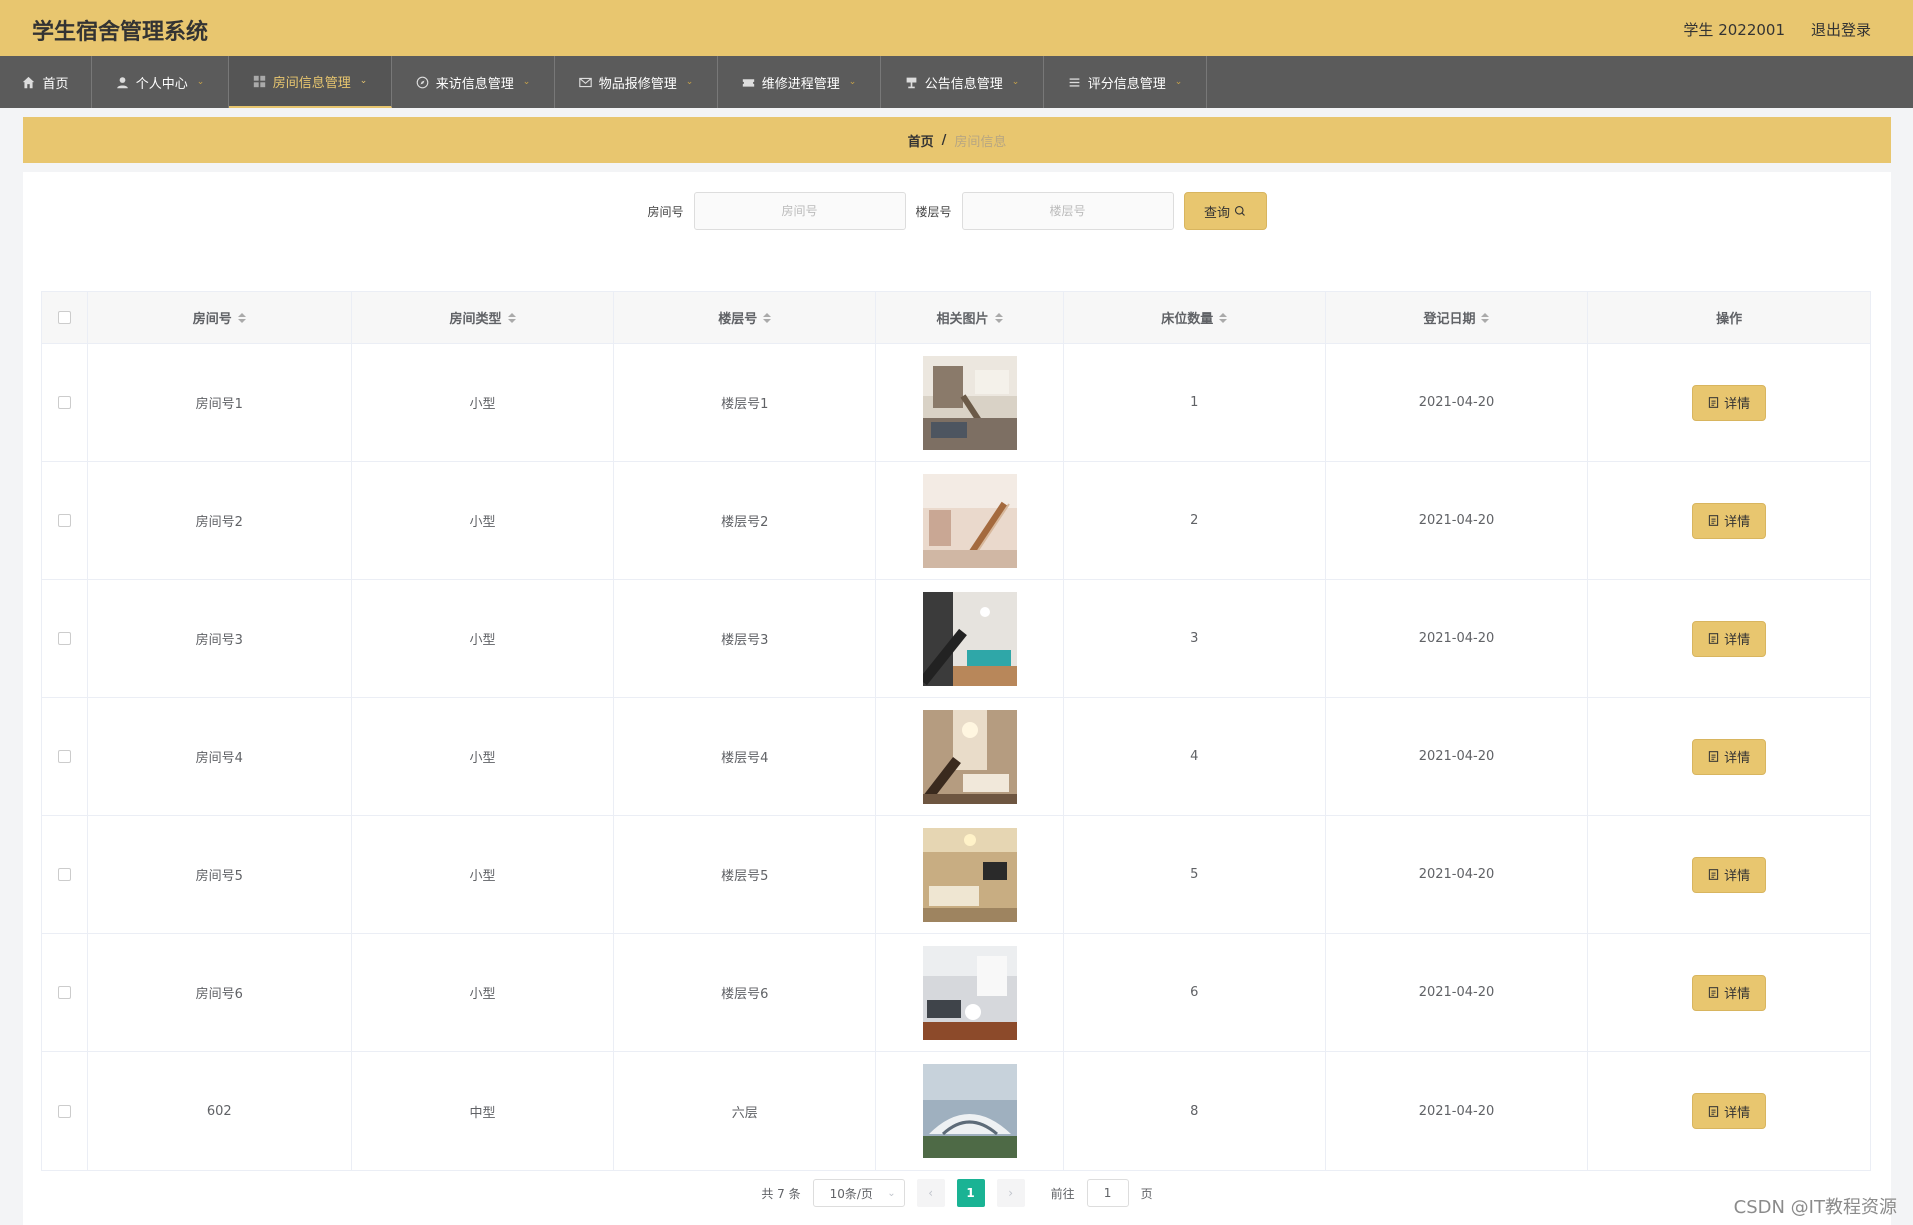 This screenshot has height=1225, width=1913. I want to click on bed-count-cell: 5, so click(1195, 874).